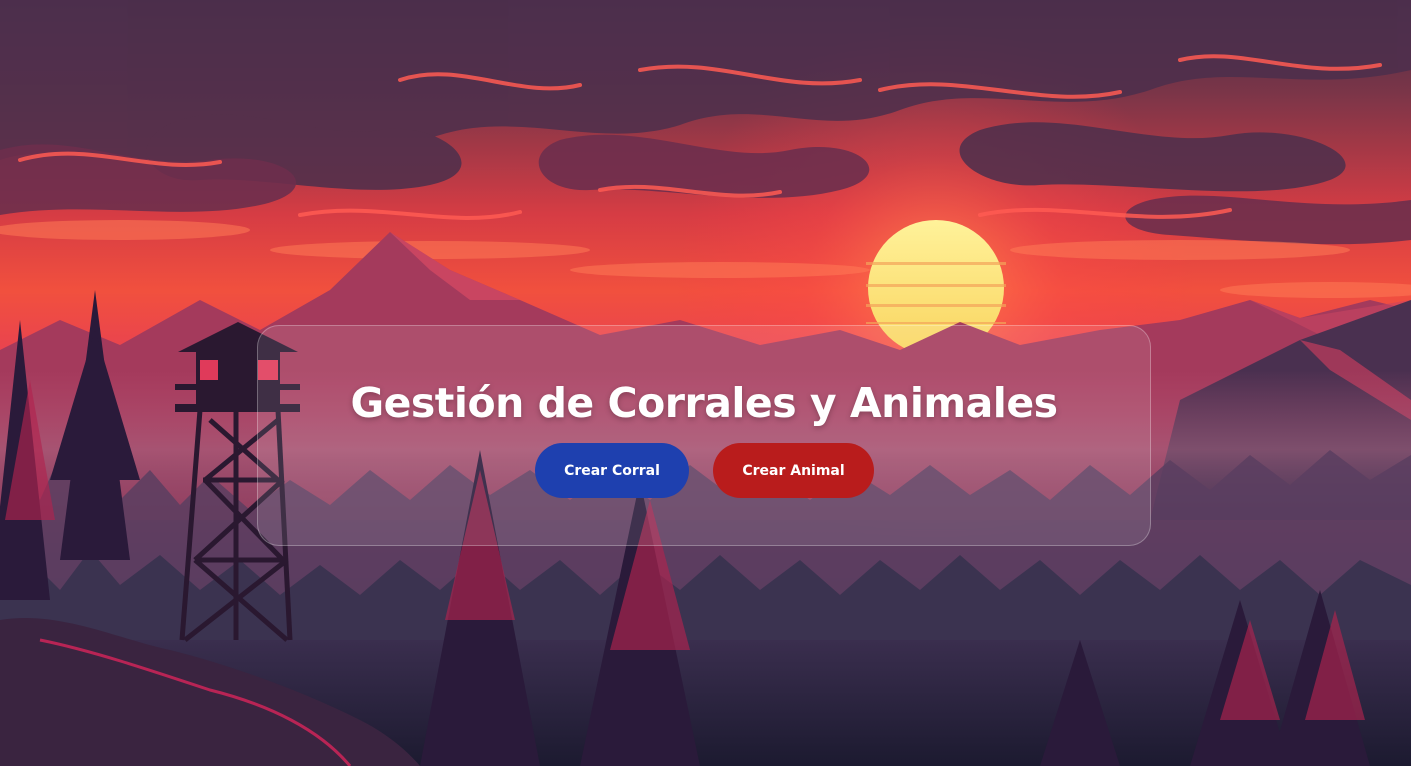 This screenshot has height=766, width=1411. I want to click on create-animal-button: Crear Animal, so click(793, 470).